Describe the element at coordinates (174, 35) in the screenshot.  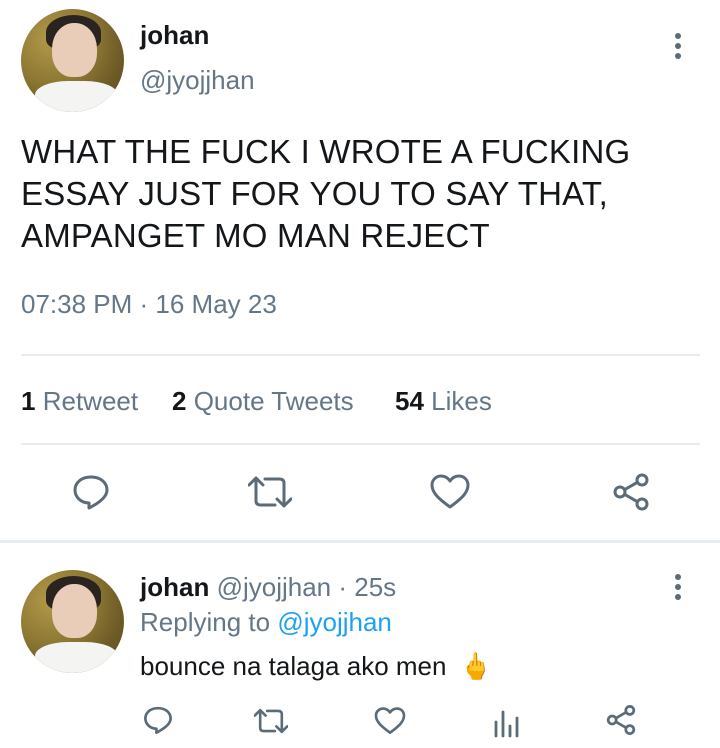
I see `author-name: johan` at that location.